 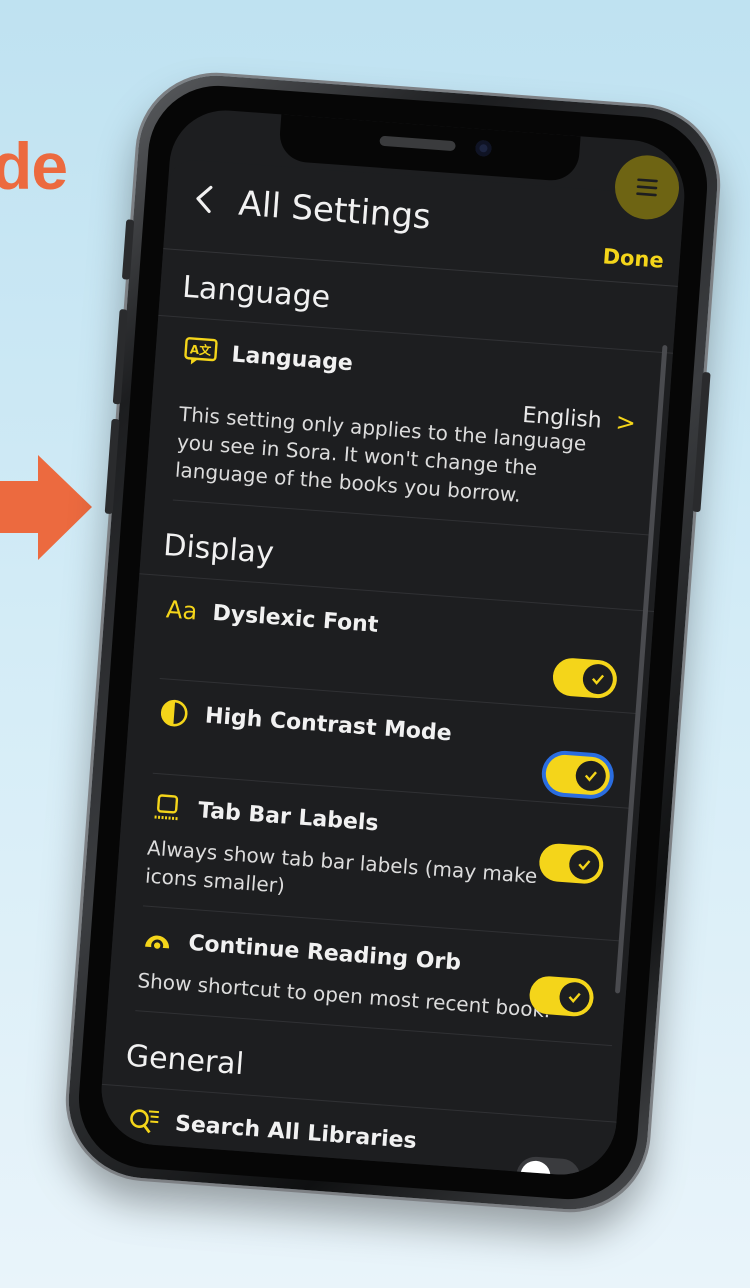 What do you see at coordinates (585, 678) in the screenshot?
I see `dyslexic-font-toggle` at bounding box center [585, 678].